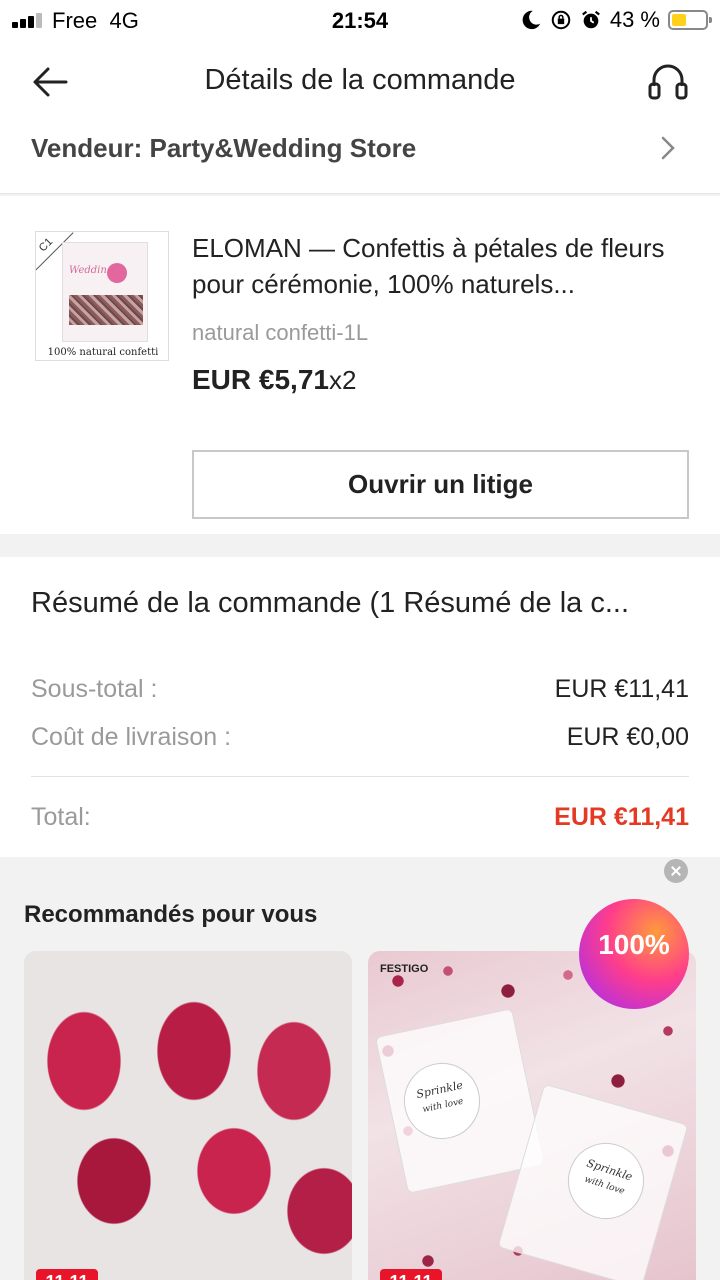 The image size is (720, 1280). Describe the element at coordinates (360, 20) in the screenshot. I see `status-bar: Free 4G 21:54 43 %` at that location.